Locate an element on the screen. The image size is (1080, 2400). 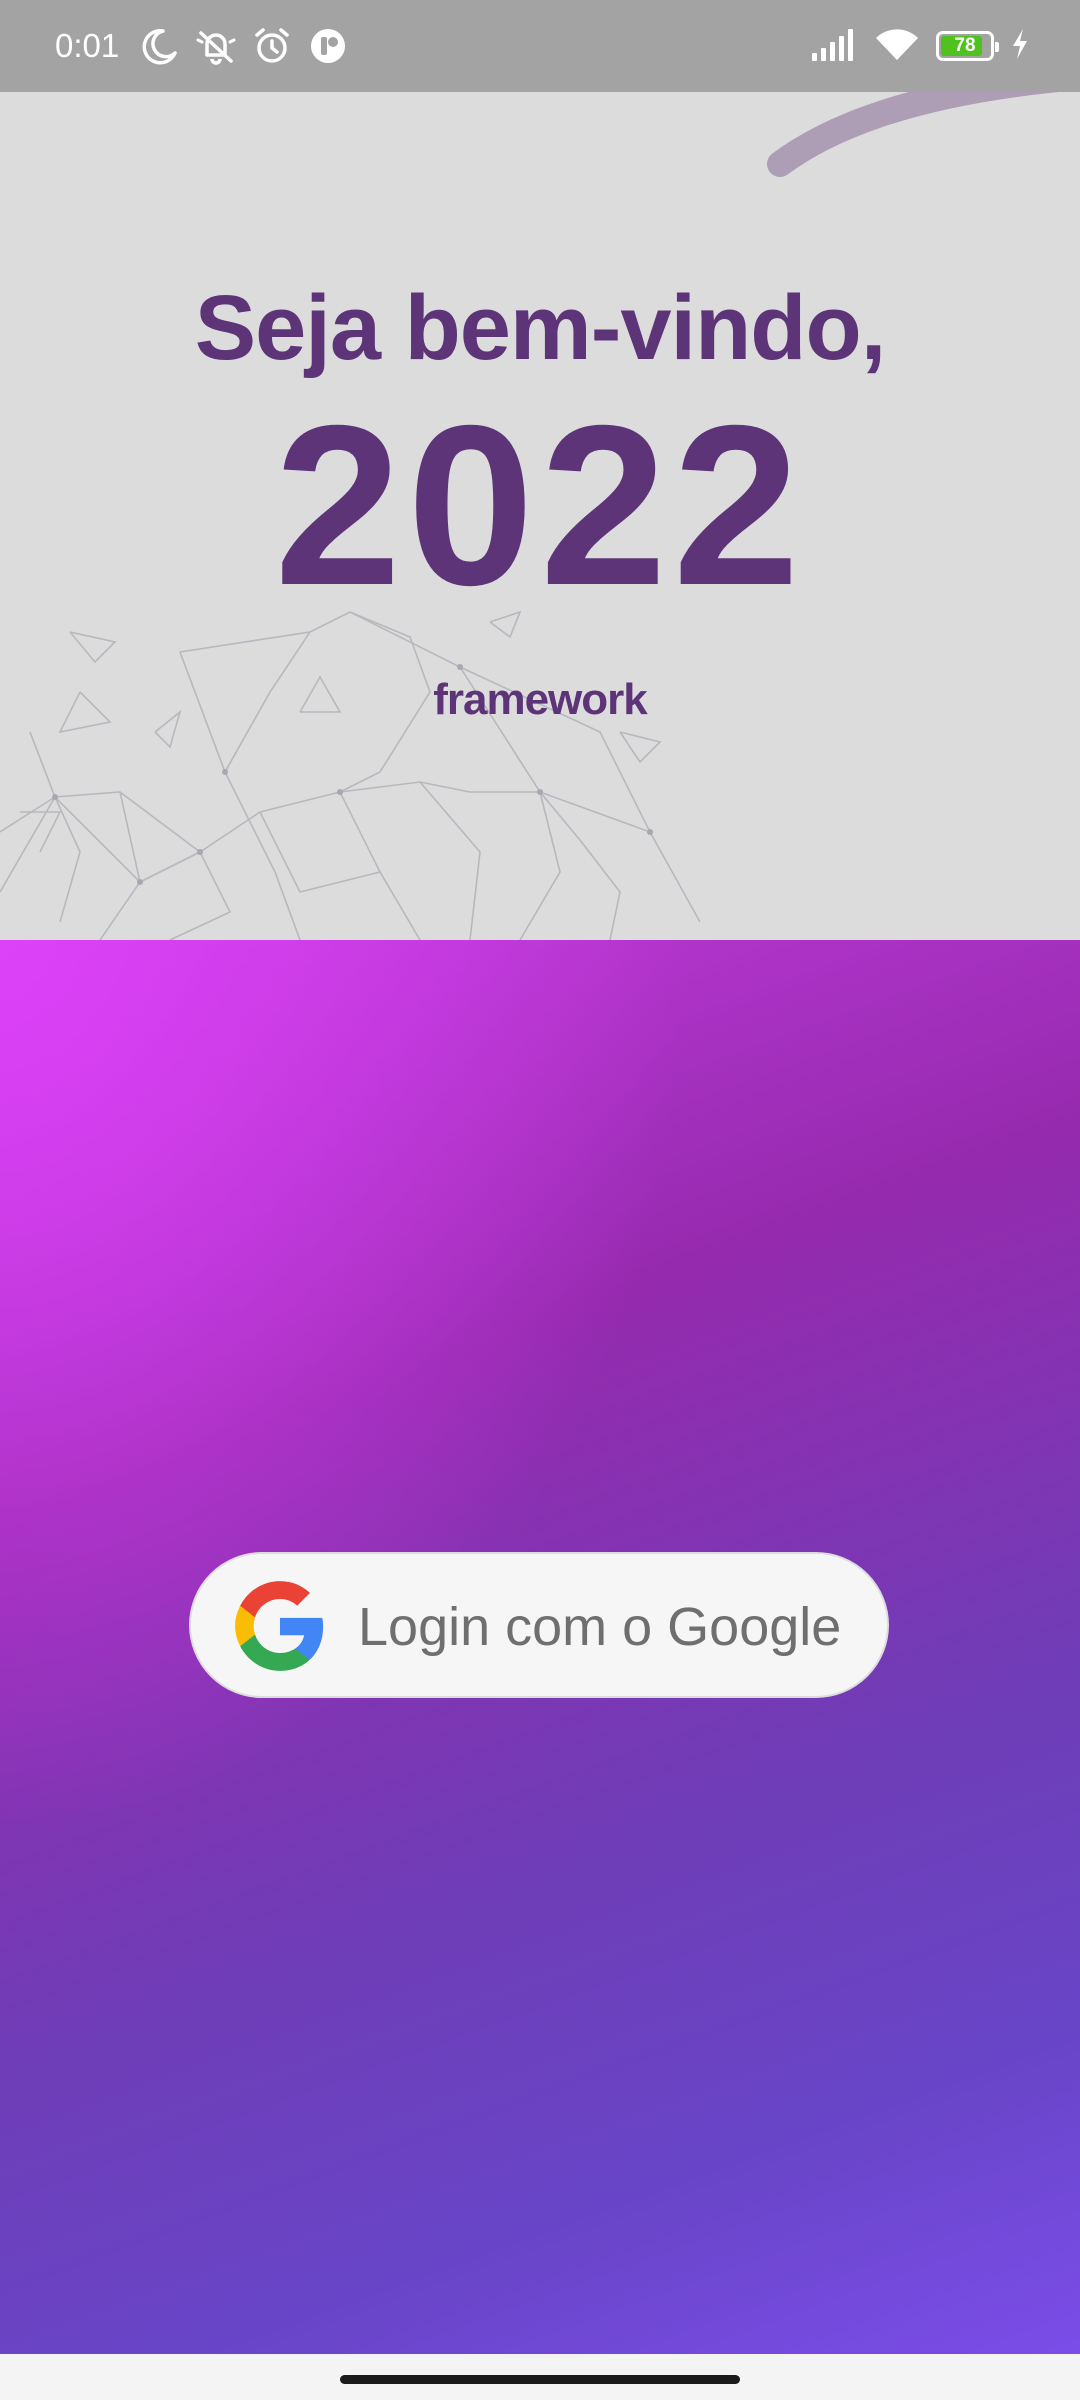
status-right-group: 78 is located at coordinates (920, 46).